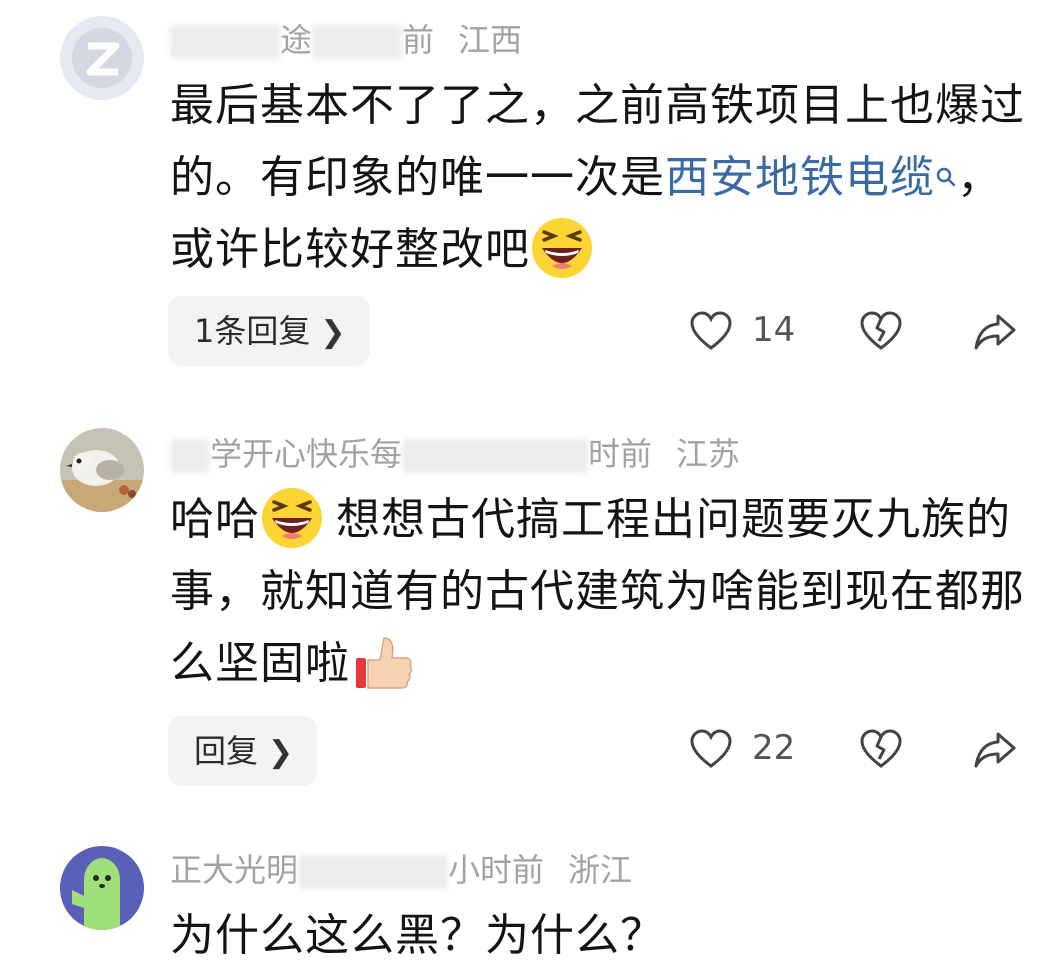 The width and height of the screenshot is (1048, 972). I want to click on location: 浙江, so click(600, 870).